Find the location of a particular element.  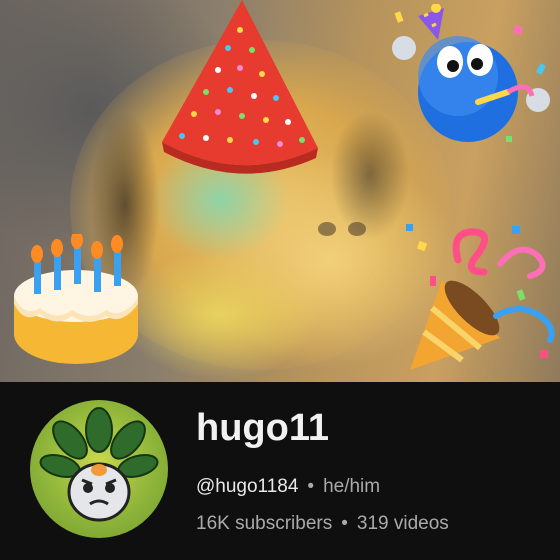

subscriber-count: 16K subscribers is located at coordinates (264, 523).